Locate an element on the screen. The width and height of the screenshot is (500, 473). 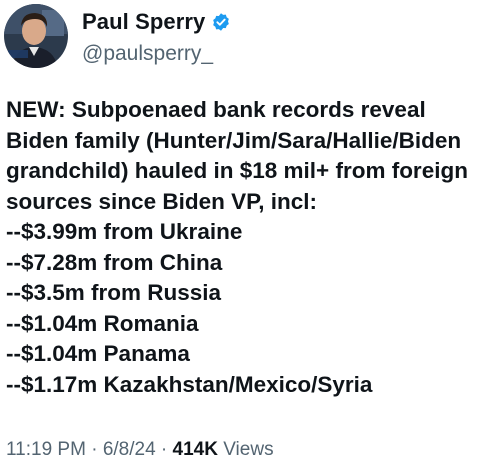
verified-badge-icon is located at coordinates (221, 22).